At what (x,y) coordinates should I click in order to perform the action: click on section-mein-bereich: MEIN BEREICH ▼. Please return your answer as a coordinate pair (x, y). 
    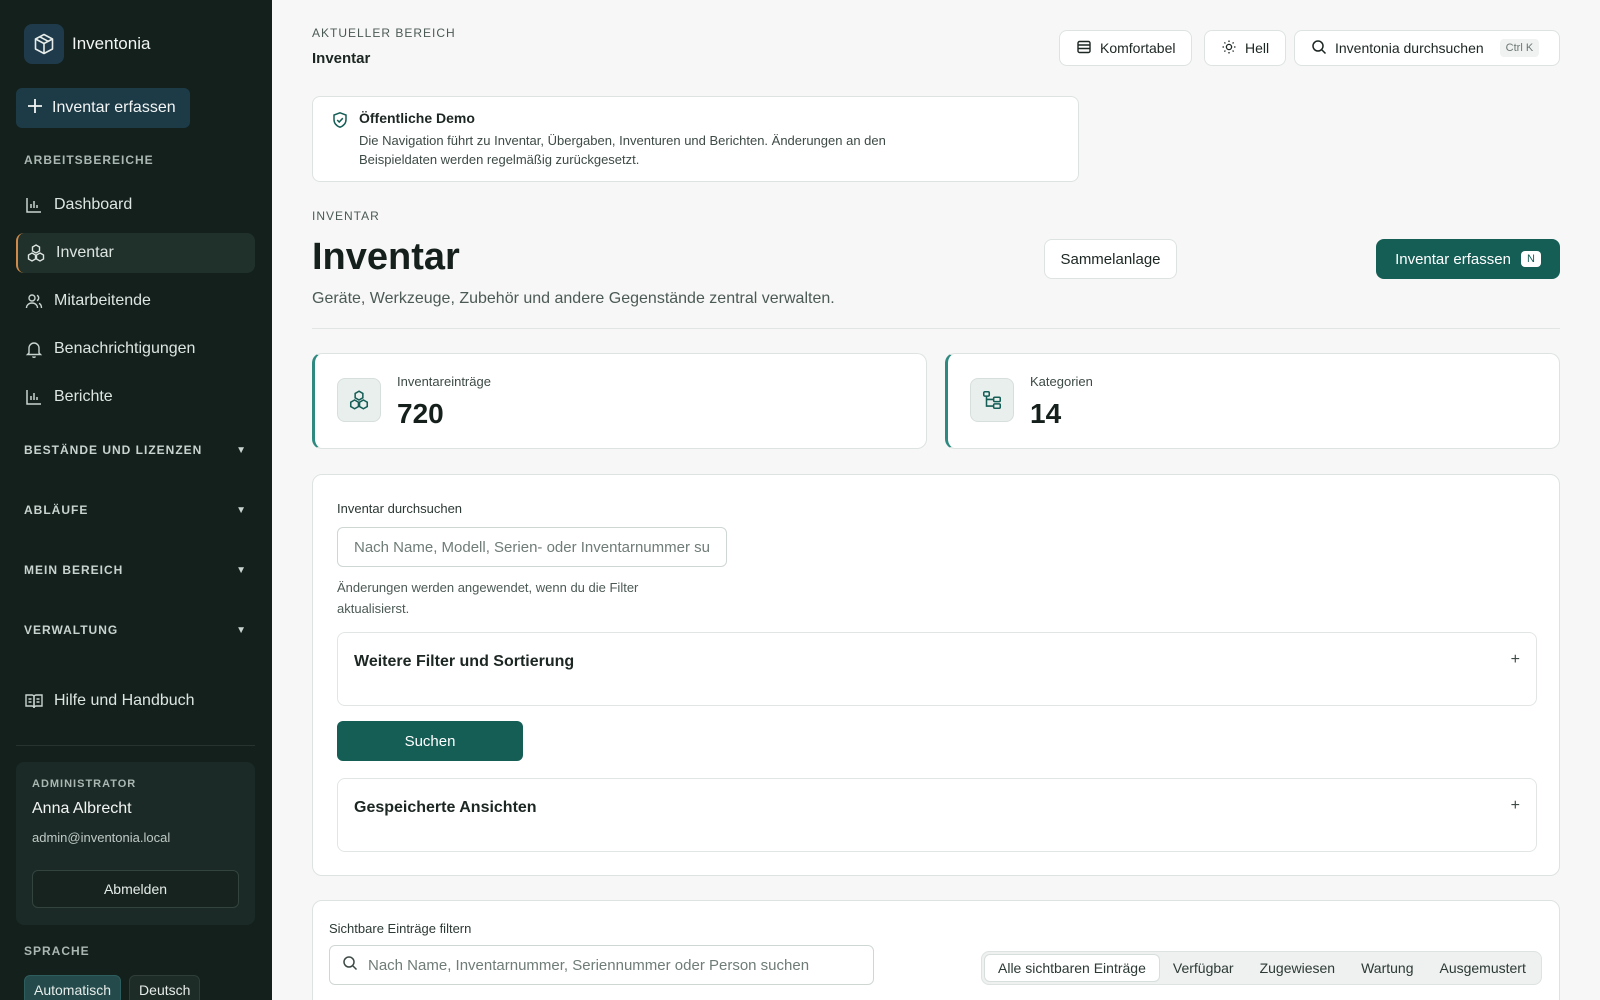
    Looking at the image, I should click on (135, 570).